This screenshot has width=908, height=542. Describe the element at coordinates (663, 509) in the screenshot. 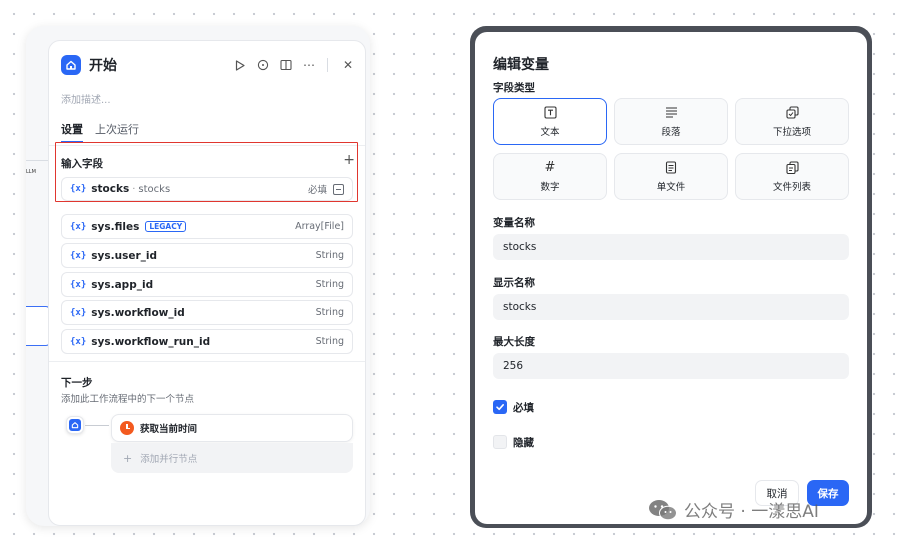

I see `wechat-icon` at that location.